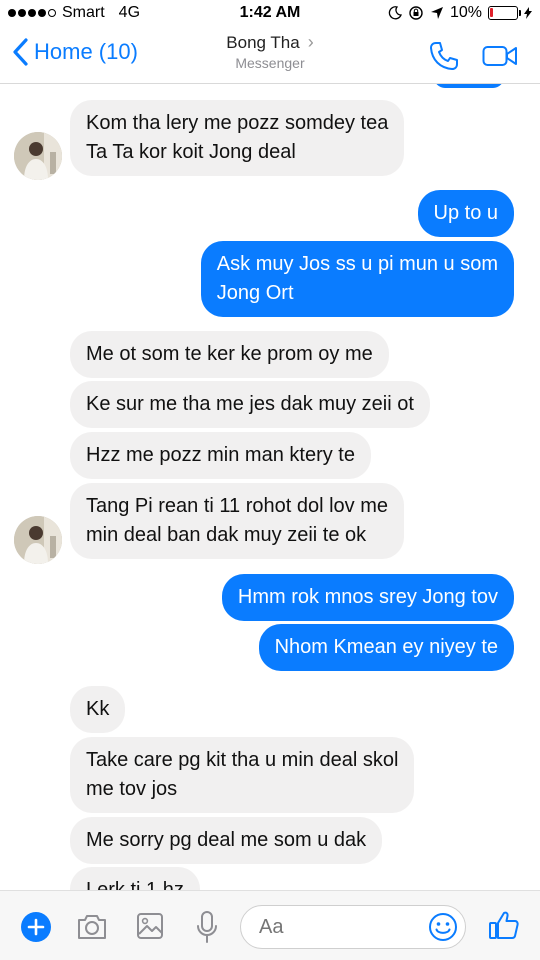  I want to click on microphone-icon, so click(207, 927).